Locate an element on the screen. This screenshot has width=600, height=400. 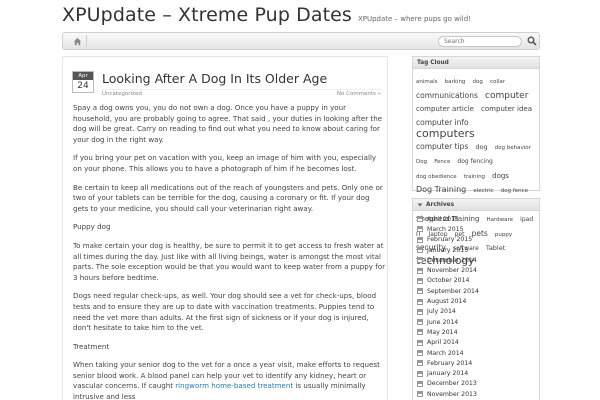
archive-item: October 2014 is located at coordinates (476, 281).